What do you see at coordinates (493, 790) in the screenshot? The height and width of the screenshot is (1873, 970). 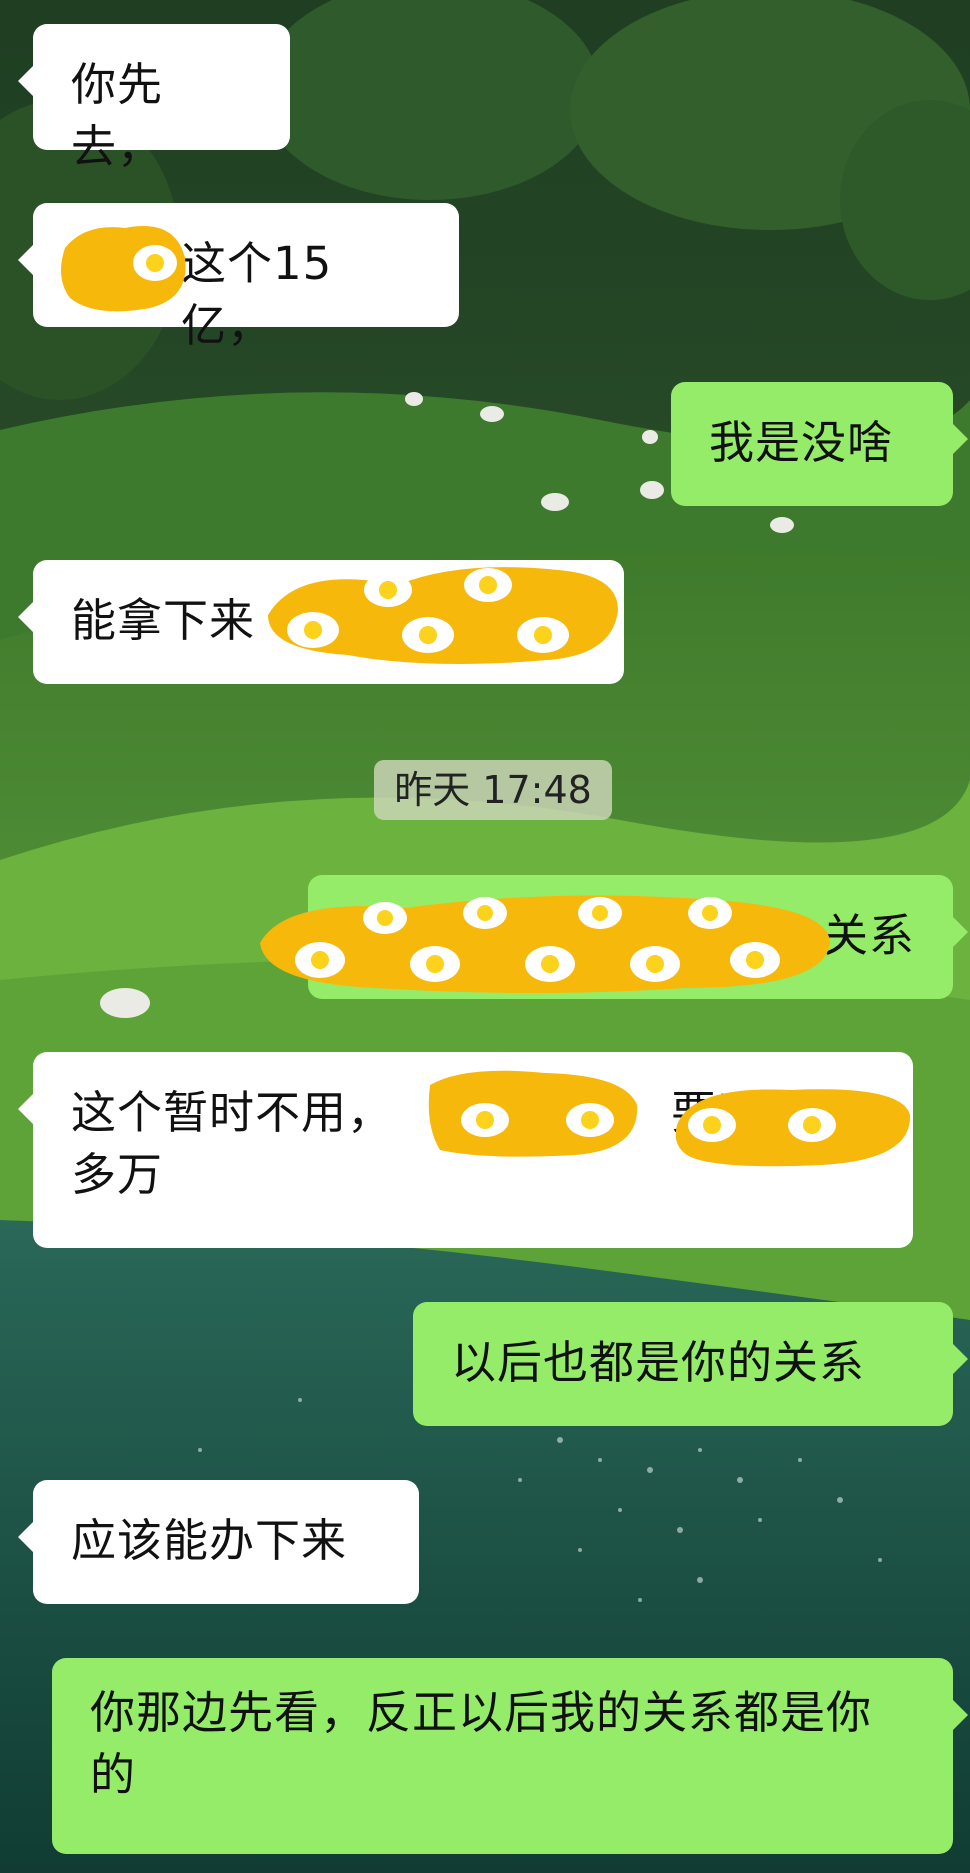 I see `timestamp-label: 昨天 17:48` at bounding box center [493, 790].